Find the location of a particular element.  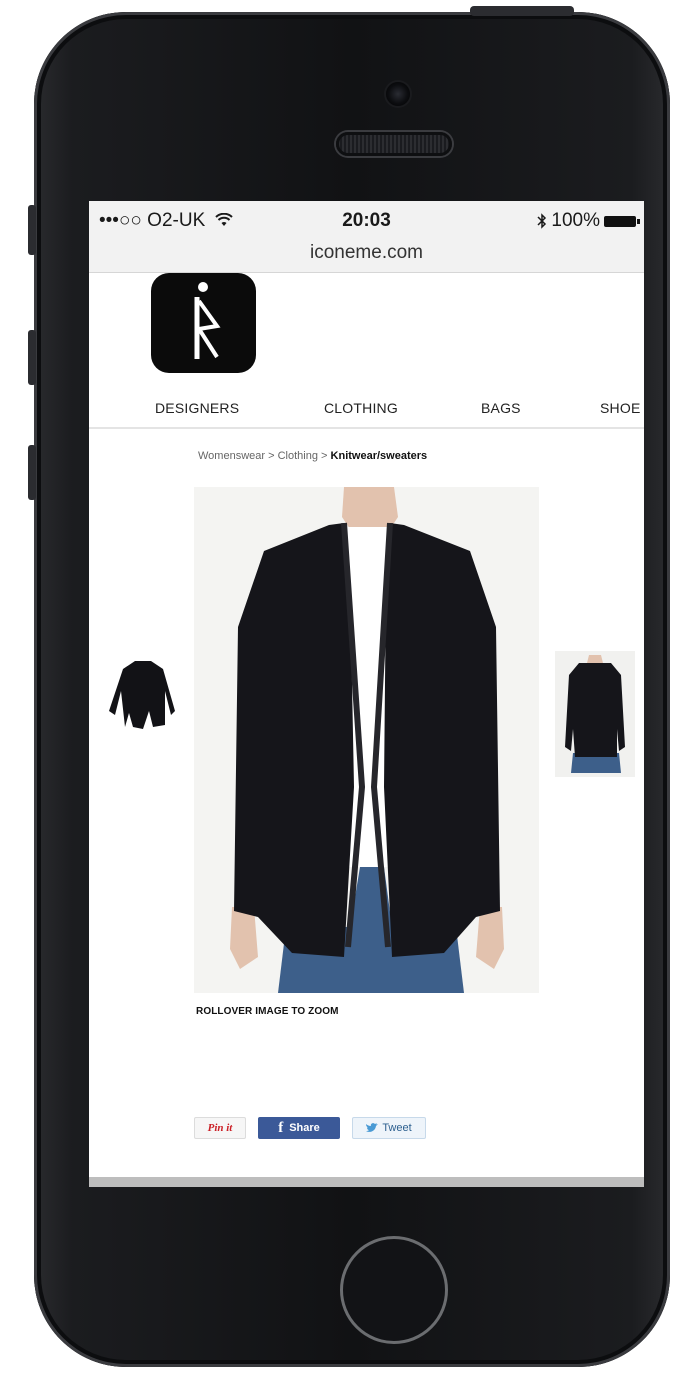

front-camera is located at coordinates (398, 94).